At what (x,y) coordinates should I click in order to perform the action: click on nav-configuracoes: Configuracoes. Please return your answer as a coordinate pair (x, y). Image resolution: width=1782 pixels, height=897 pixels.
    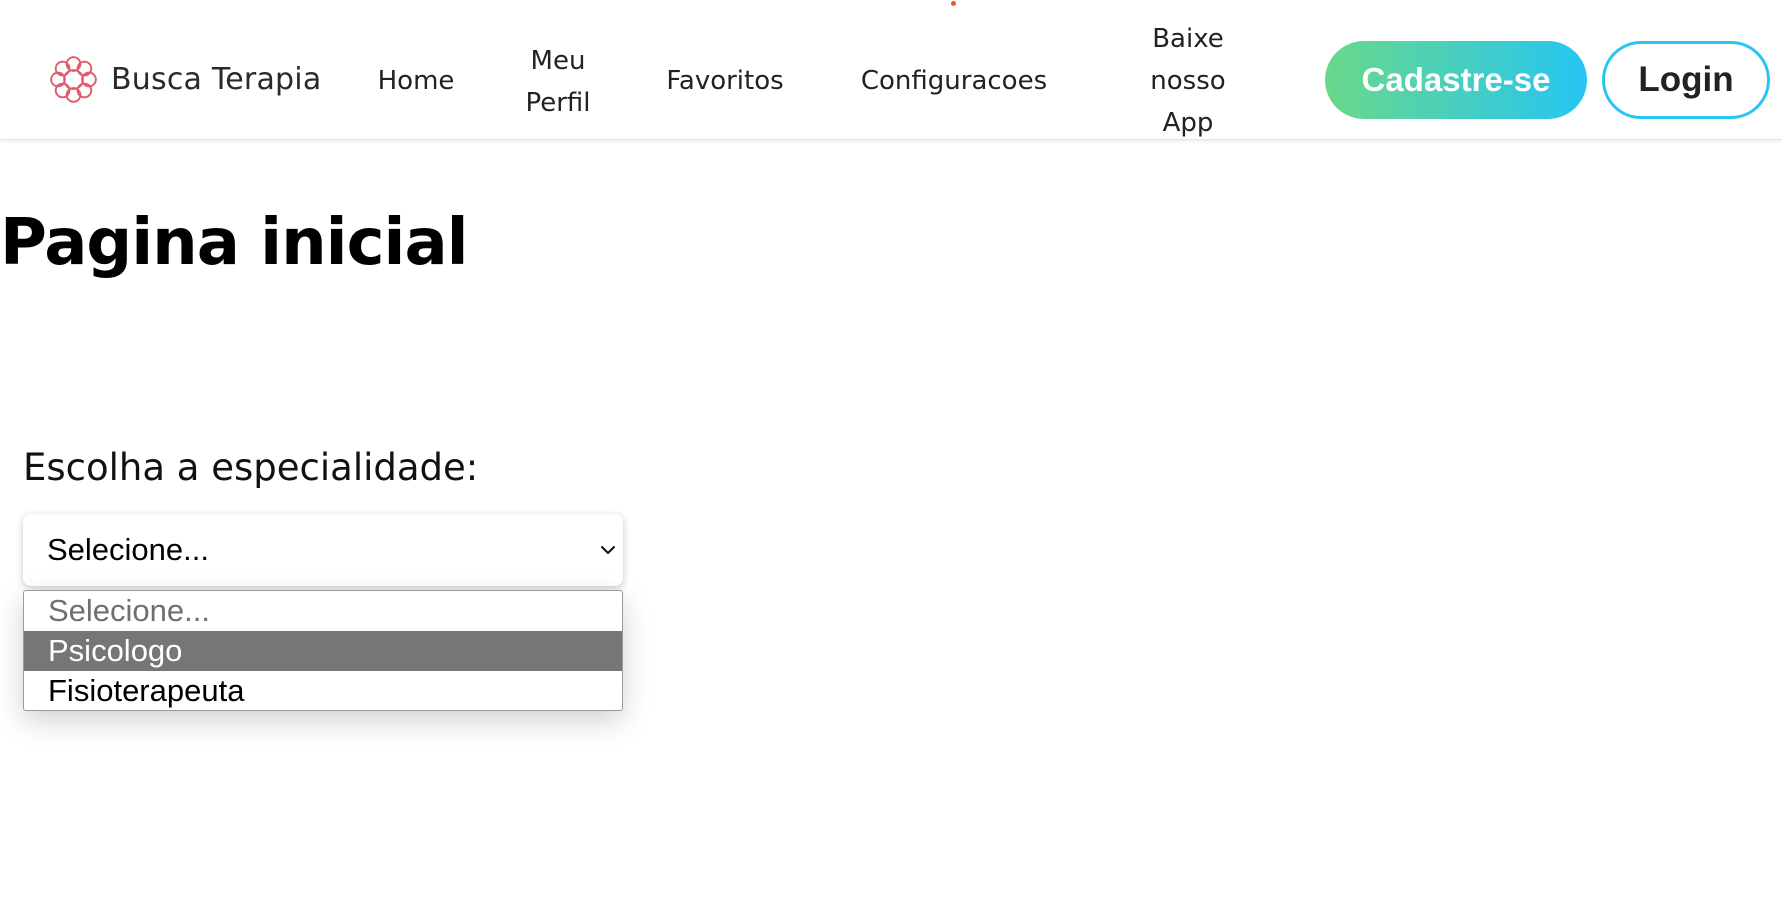
    Looking at the image, I should click on (954, 81).